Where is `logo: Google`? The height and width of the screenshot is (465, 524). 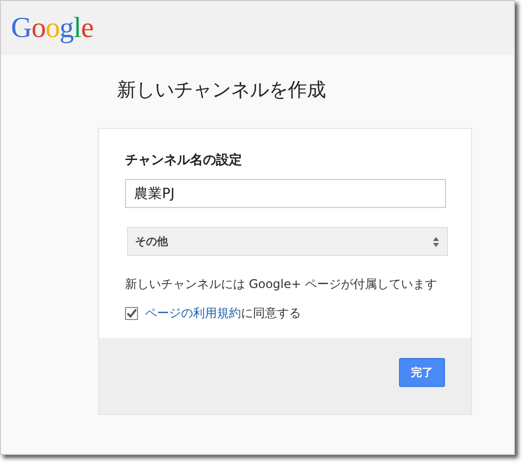 logo: Google is located at coordinates (52, 28).